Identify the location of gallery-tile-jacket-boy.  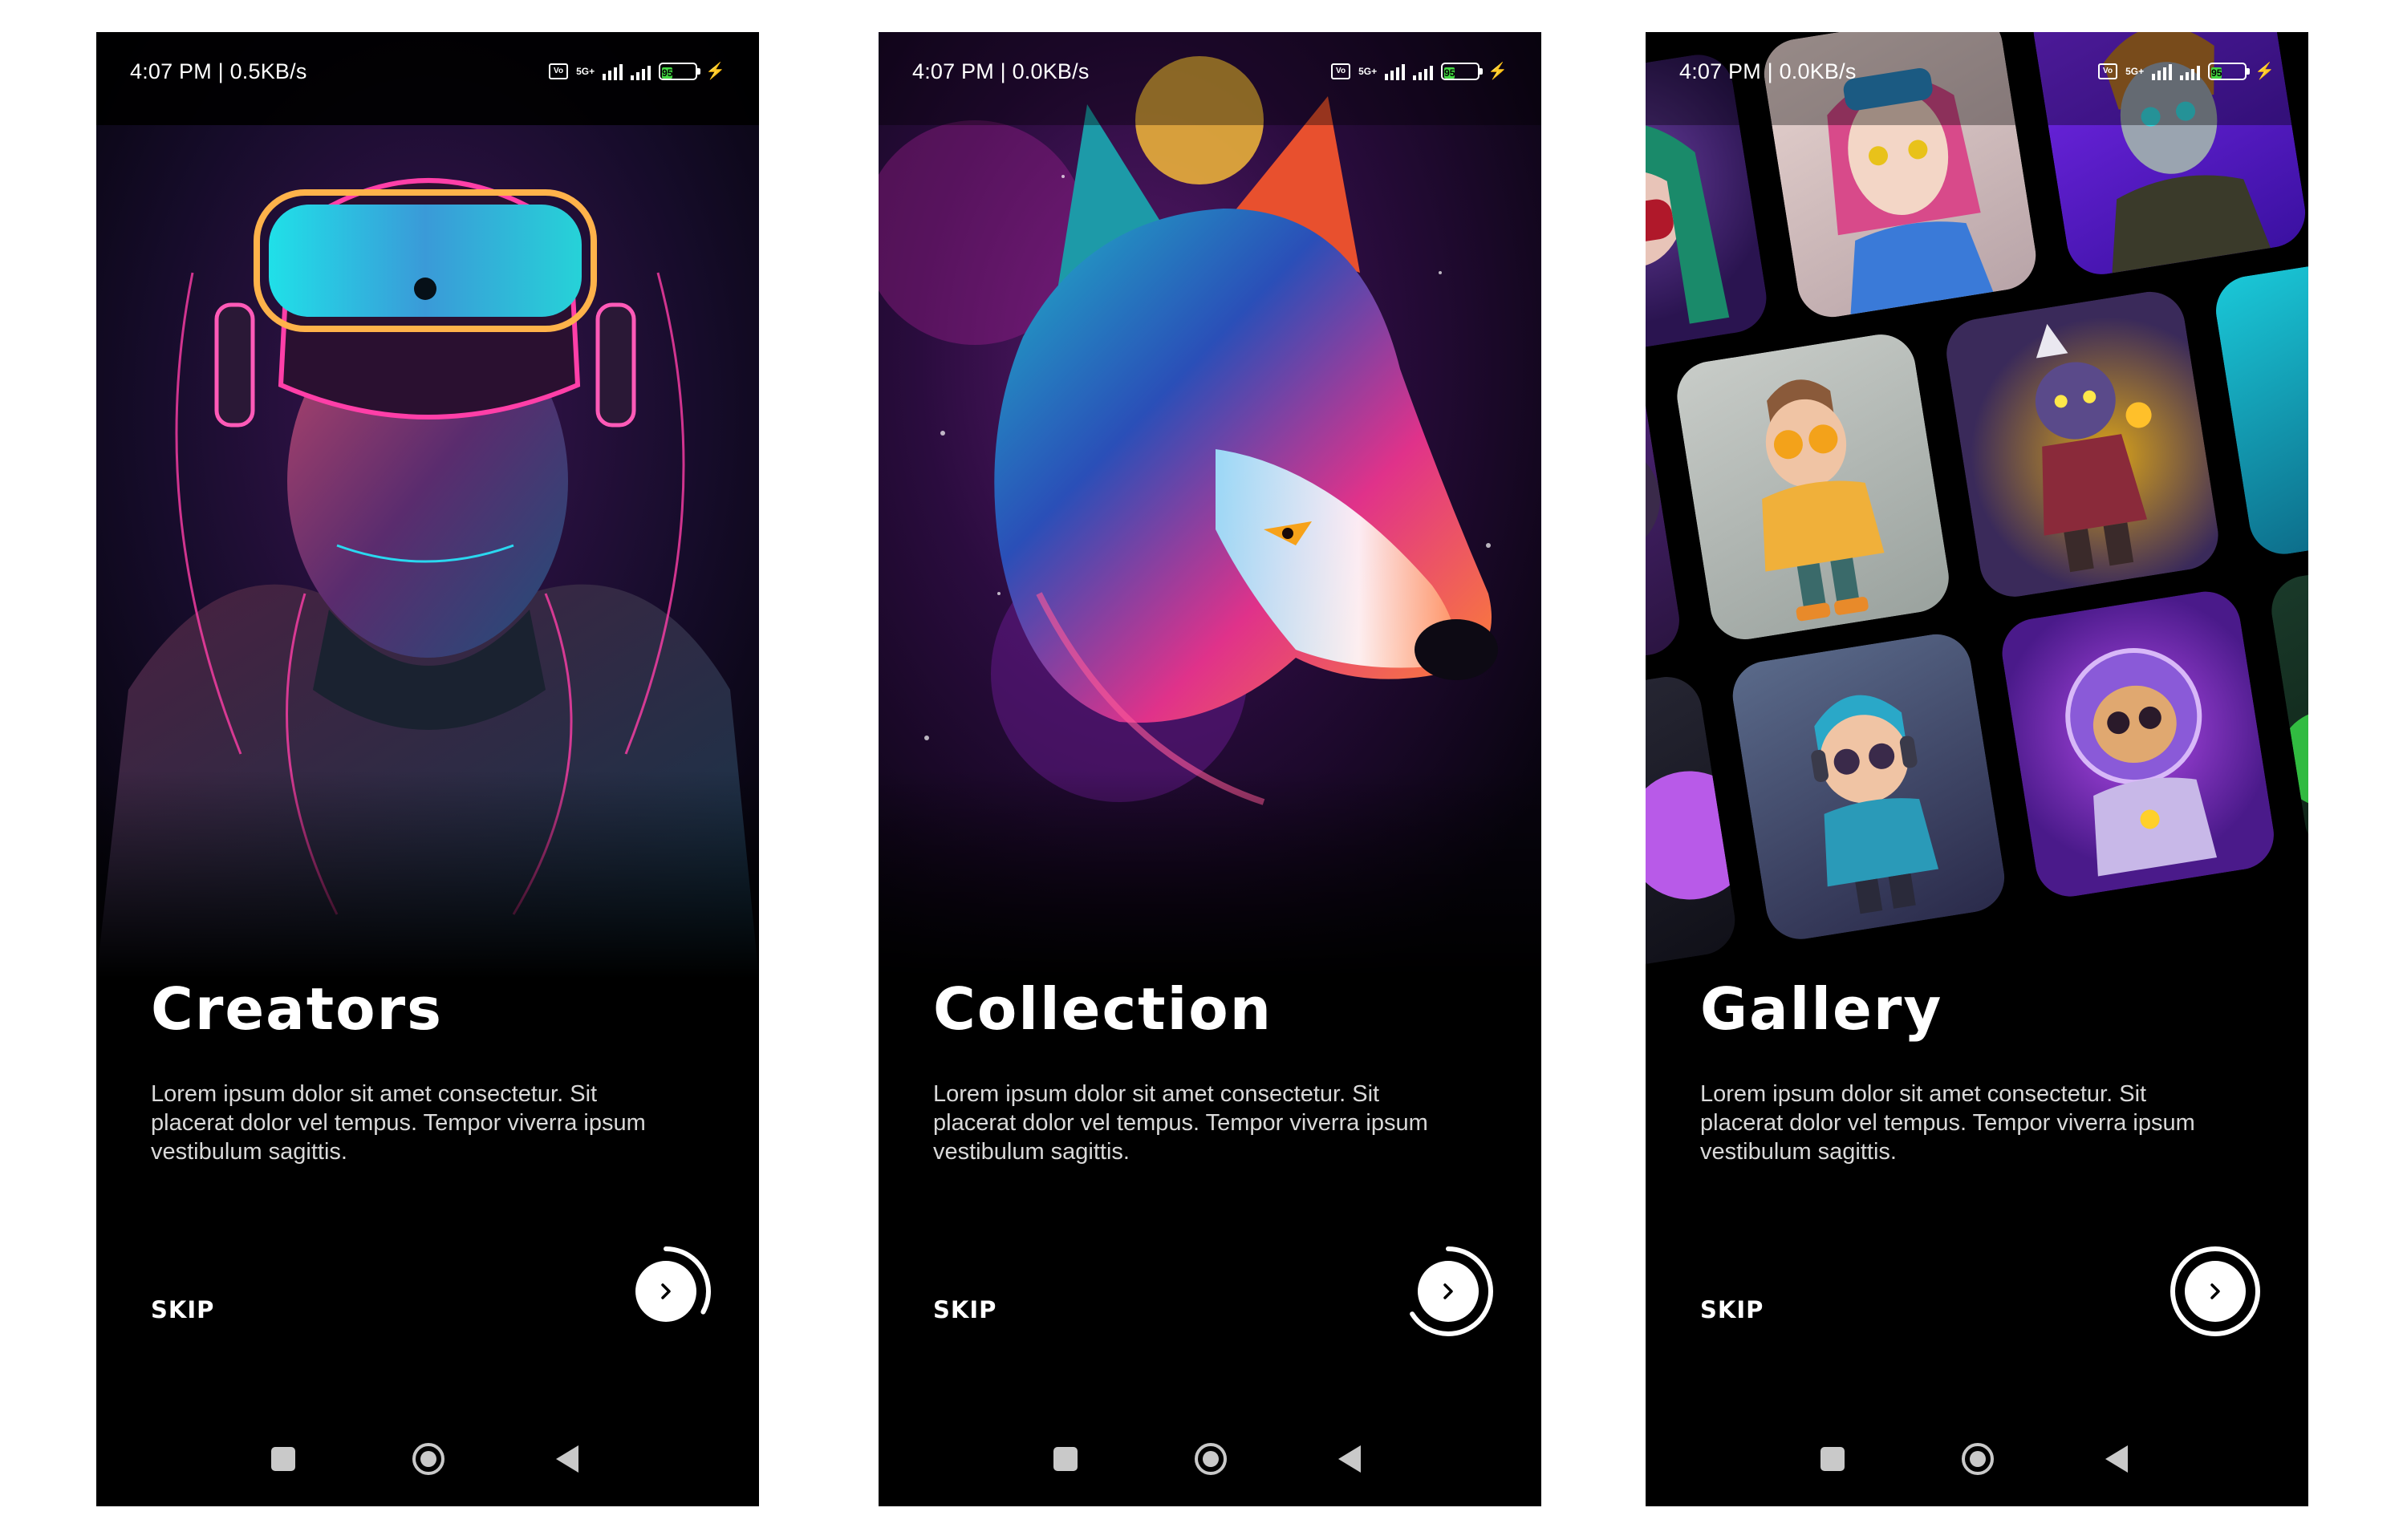
(1813, 487).